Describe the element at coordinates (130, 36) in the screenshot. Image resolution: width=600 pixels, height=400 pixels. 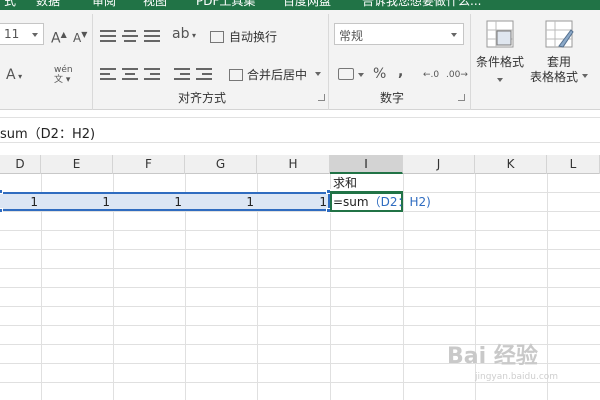
I see `middle-align-icon` at that location.